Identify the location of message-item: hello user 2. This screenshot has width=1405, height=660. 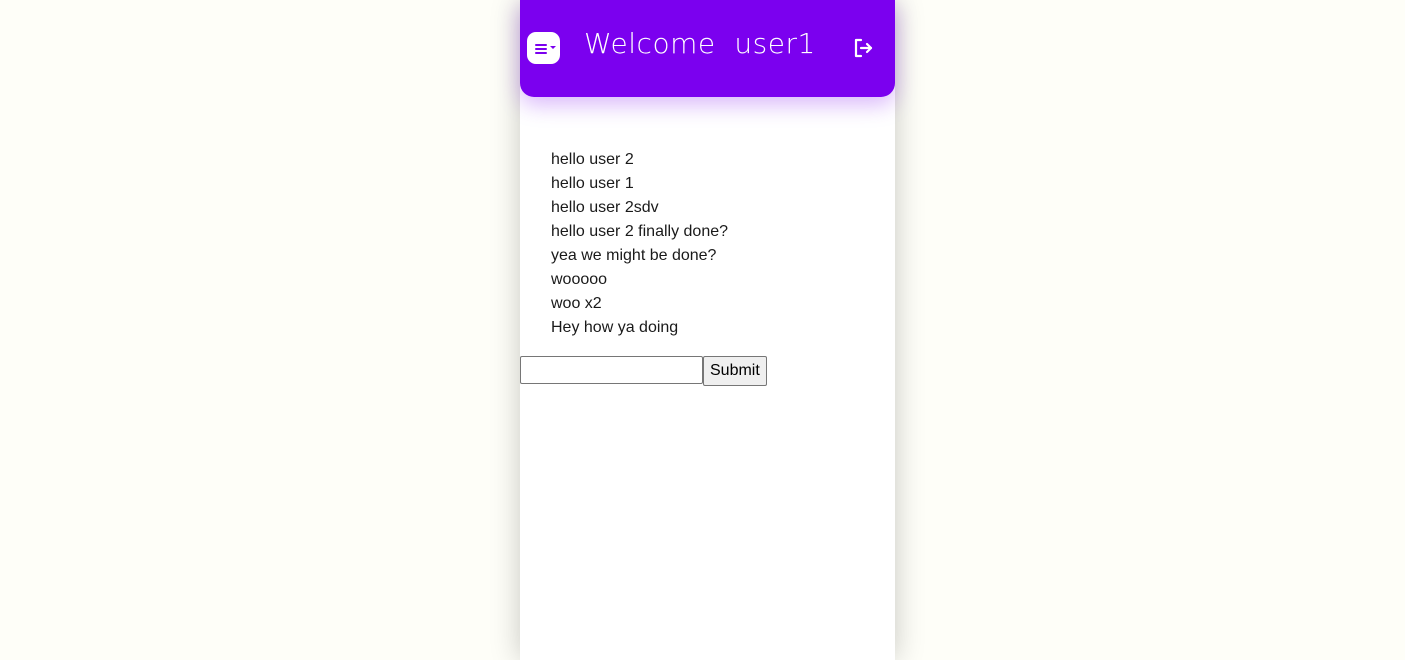
(592, 159).